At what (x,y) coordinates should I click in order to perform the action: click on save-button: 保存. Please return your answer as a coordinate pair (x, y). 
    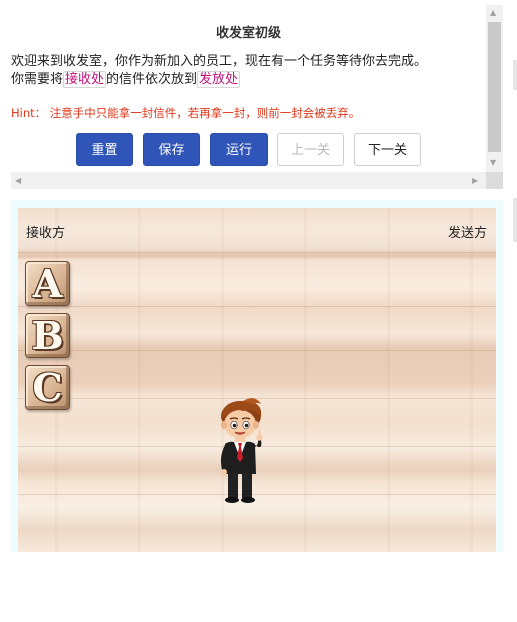
    Looking at the image, I should click on (171, 149).